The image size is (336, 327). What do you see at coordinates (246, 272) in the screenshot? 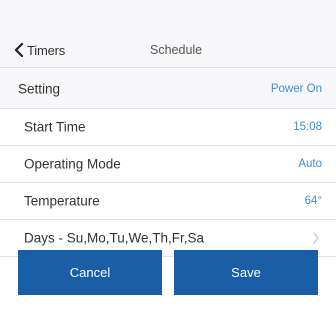
I see `save-button: Save` at bounding box center [246, 272].